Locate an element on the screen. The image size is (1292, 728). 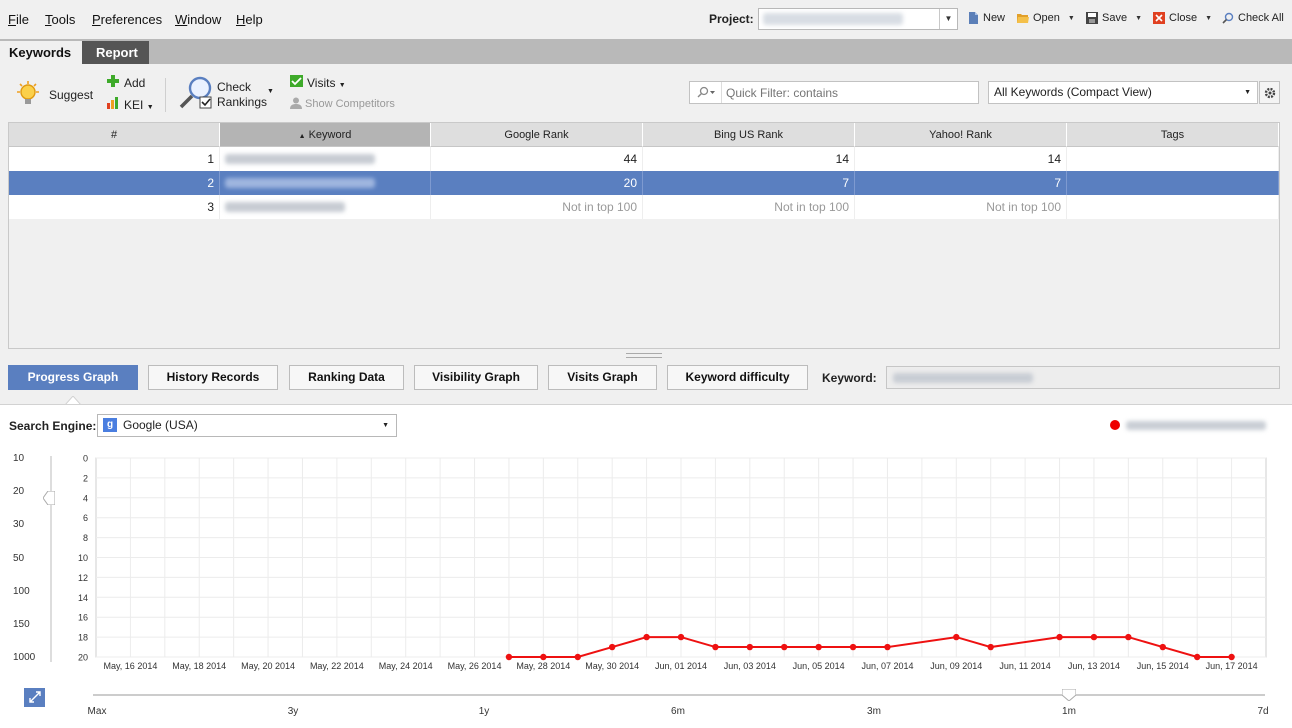
range-label: 6m is located at coordinates (678, 711).